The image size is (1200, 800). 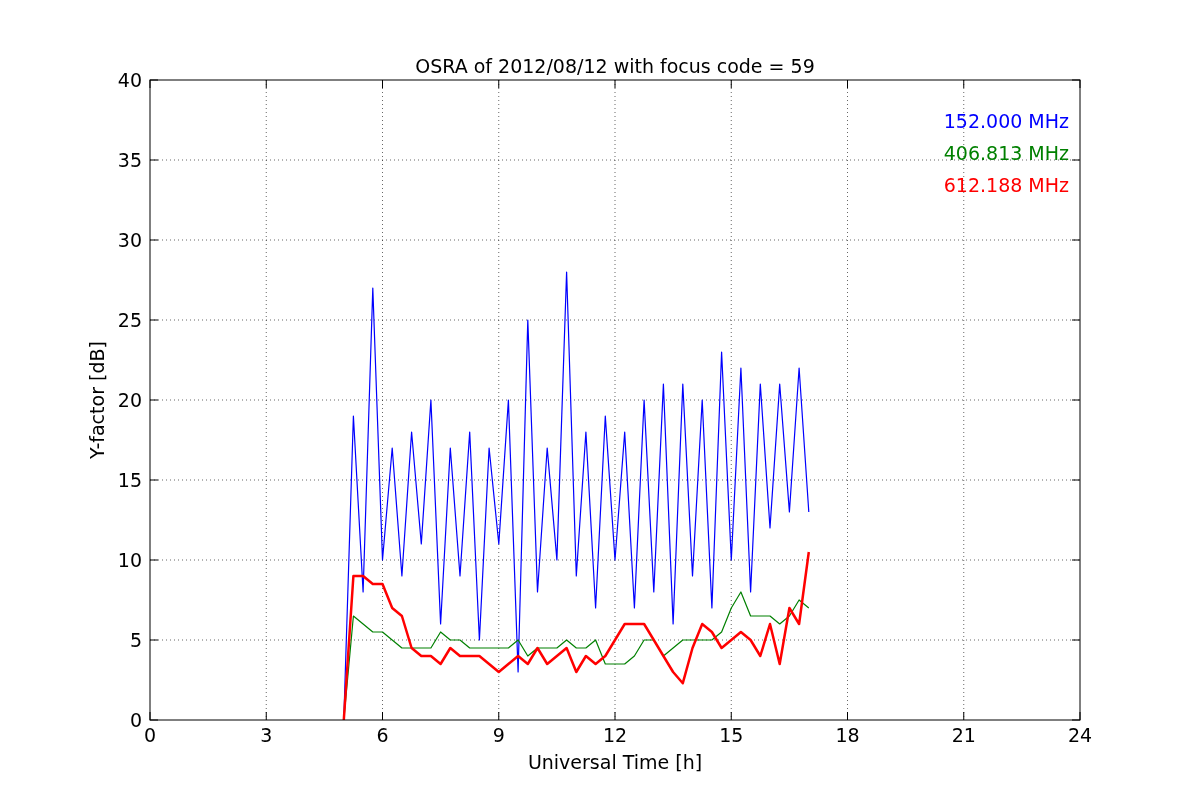 What do you see at coordinates (615, 66) in the screenshot?
I see `chart-title: OSRA of 2012/08/12 with focus code = 59` at bounding box center [615, 66].